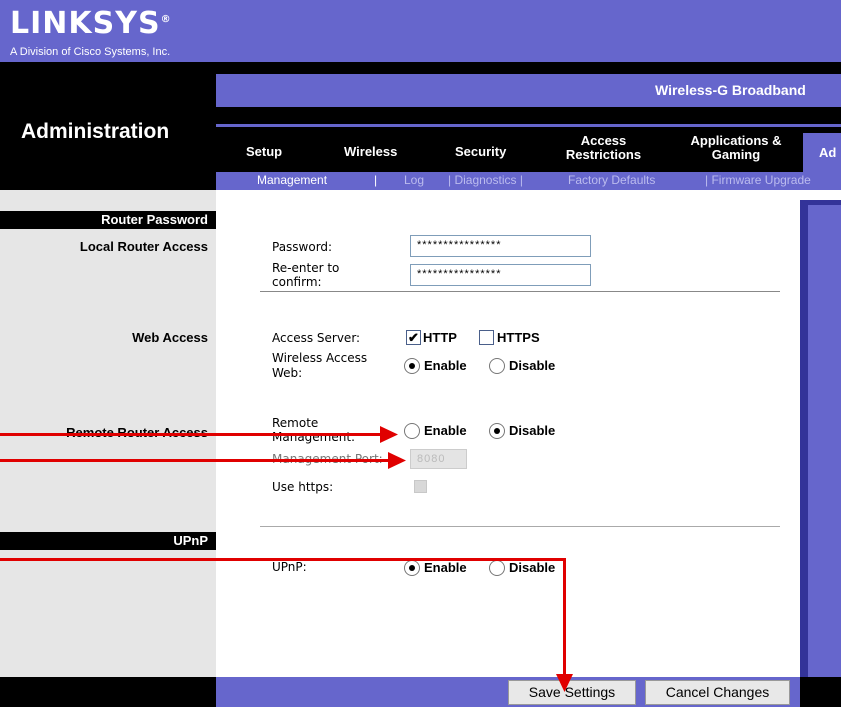  I want to click on subtab-diagnostics: | Diagnostics |, so click(485, 180).